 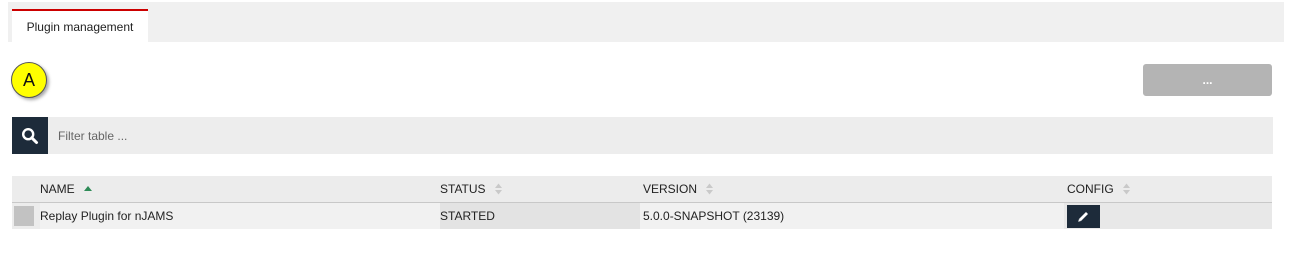 I want to click on cell-status: STARTED, so click(x=540, y=216).